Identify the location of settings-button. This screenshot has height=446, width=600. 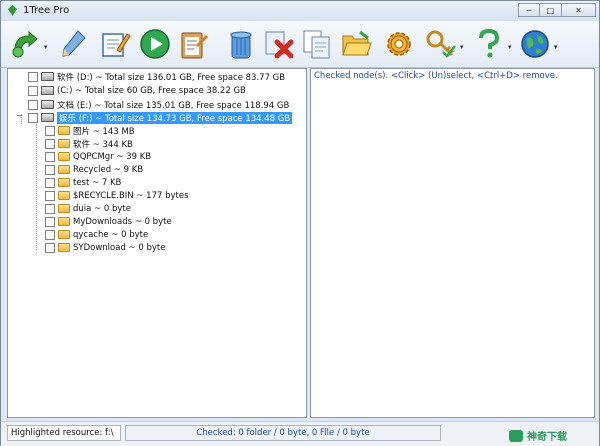
(399, 44).